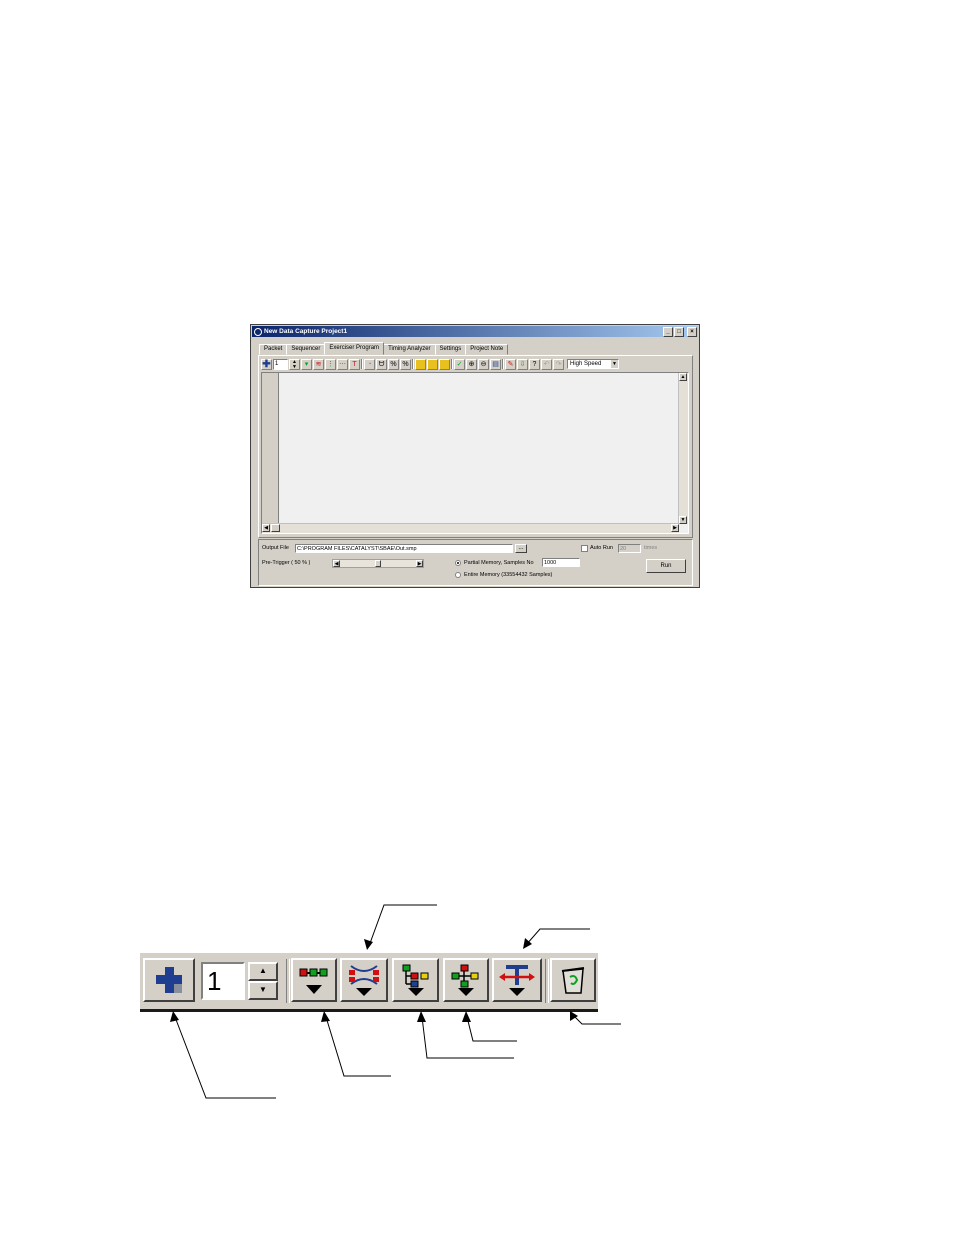  Describe the element at coordinates (354, 348) in the screenshot. I see `tab-exerciser-program: Exerciser Program` at that location.